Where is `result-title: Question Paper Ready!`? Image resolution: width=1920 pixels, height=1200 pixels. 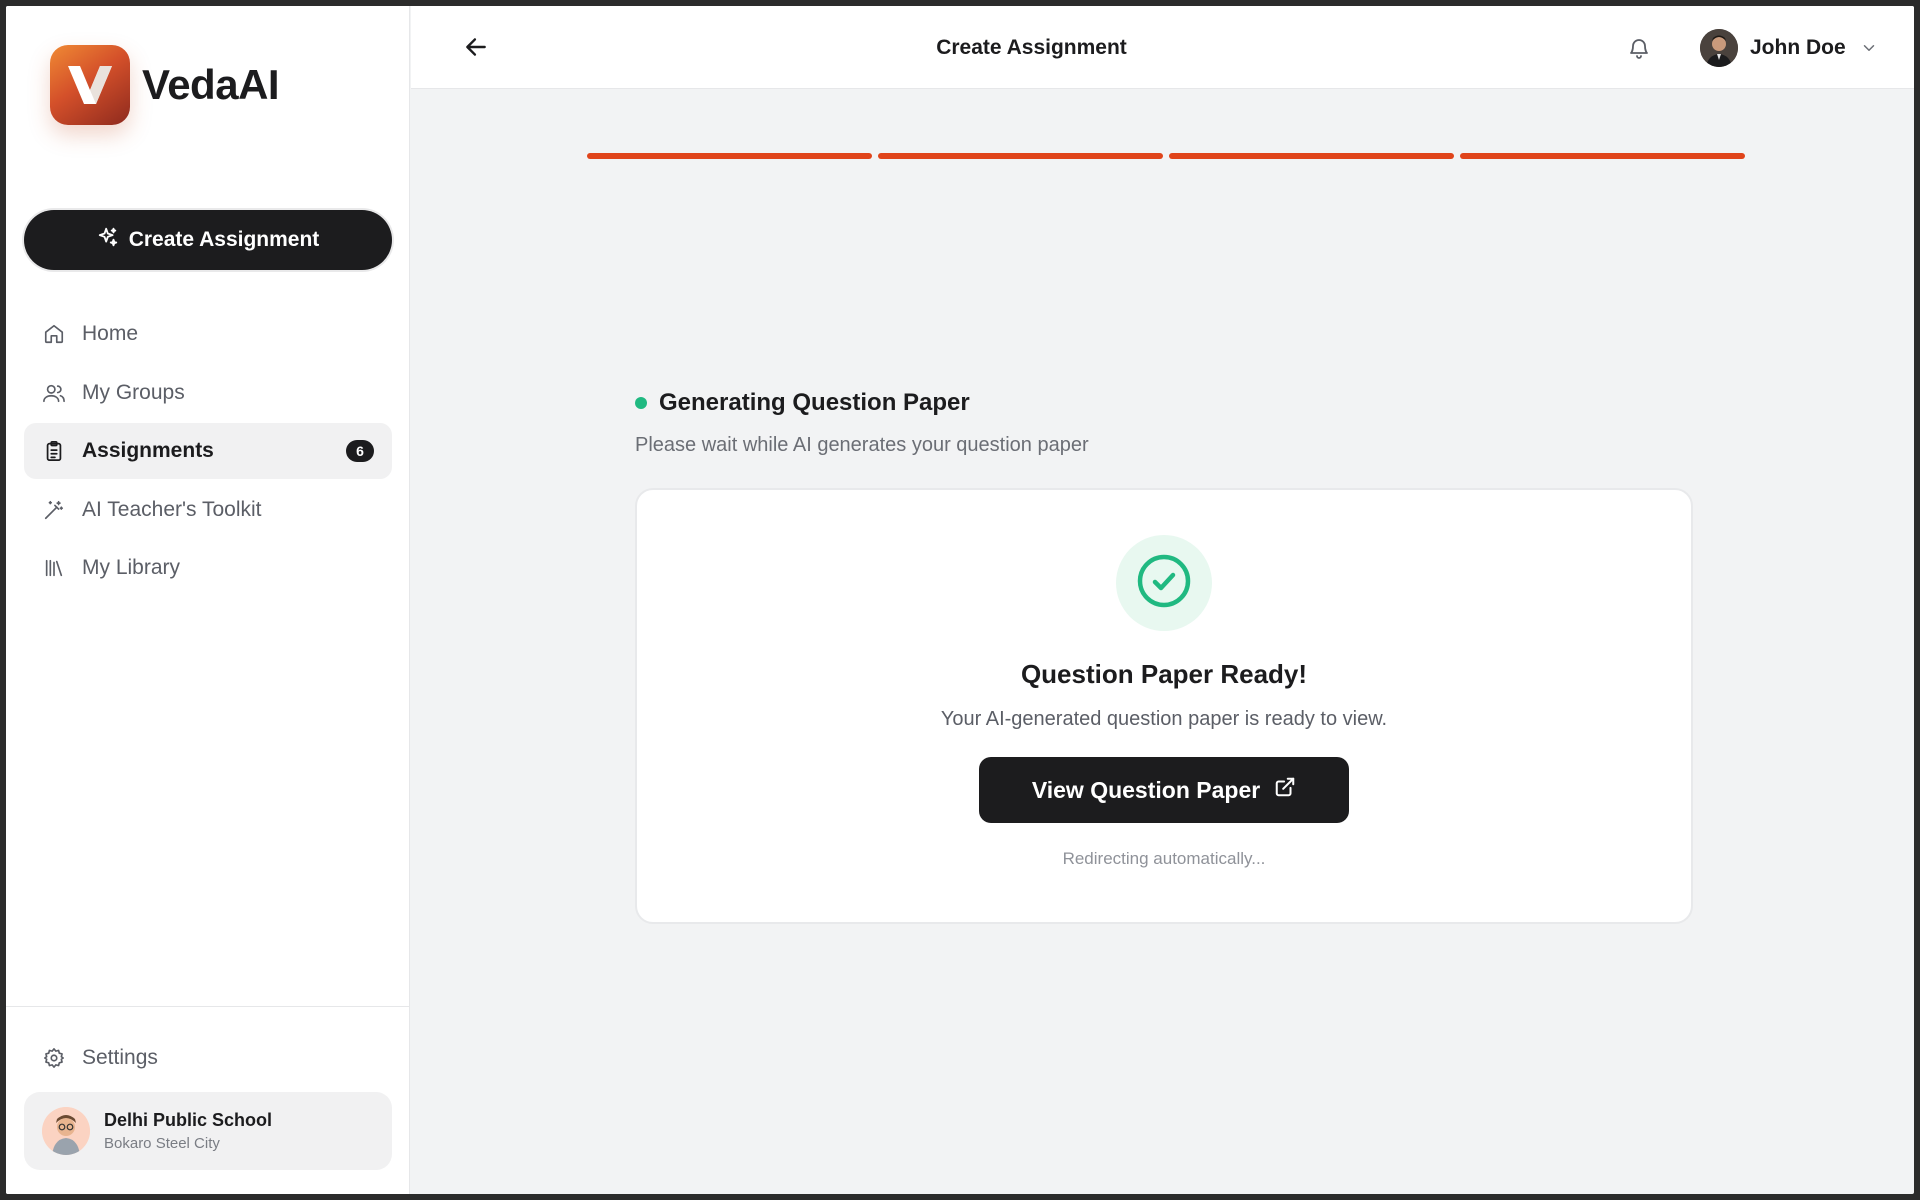
result-title: Question Paper Ready! is located at coordinates (1164, 674).